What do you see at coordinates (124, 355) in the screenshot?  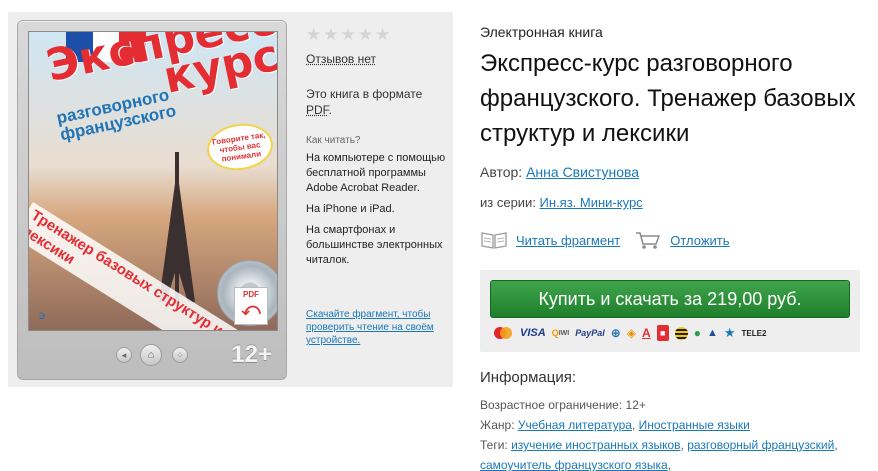 I see `prev-arrow-icon: ◂` at bounding box center [124, 355].